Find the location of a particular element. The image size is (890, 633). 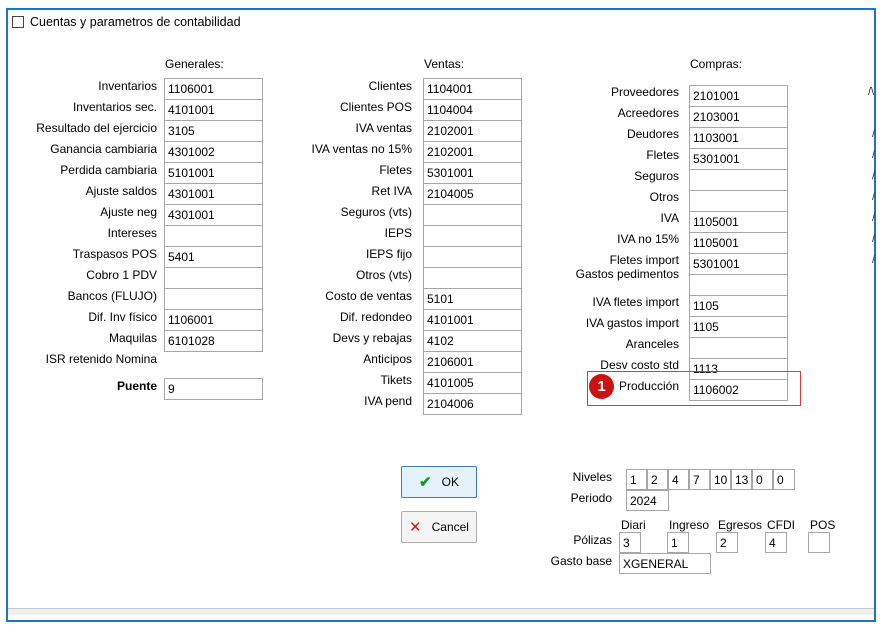

periodo-label: Periodo is located at coordinates (591, 498).